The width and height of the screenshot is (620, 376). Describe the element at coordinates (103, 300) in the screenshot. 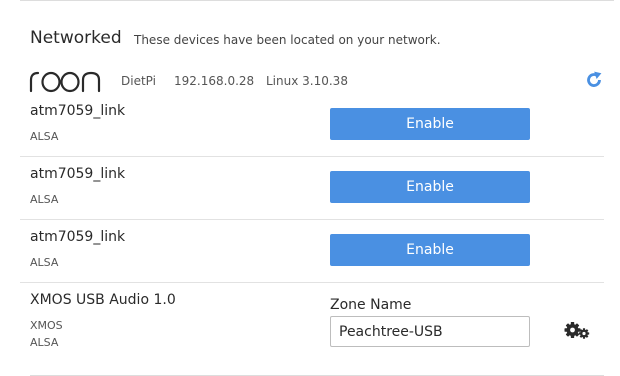

I see `output-name: XMOS USB Audio 1.0` at that location.